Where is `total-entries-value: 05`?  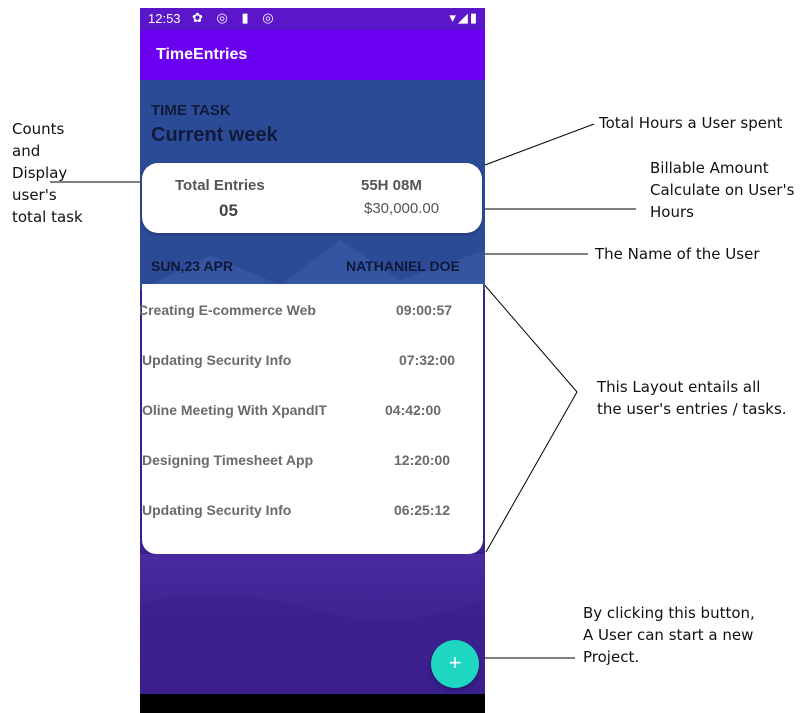 total-entries-value: 05 is located at coordinates (228, 210).